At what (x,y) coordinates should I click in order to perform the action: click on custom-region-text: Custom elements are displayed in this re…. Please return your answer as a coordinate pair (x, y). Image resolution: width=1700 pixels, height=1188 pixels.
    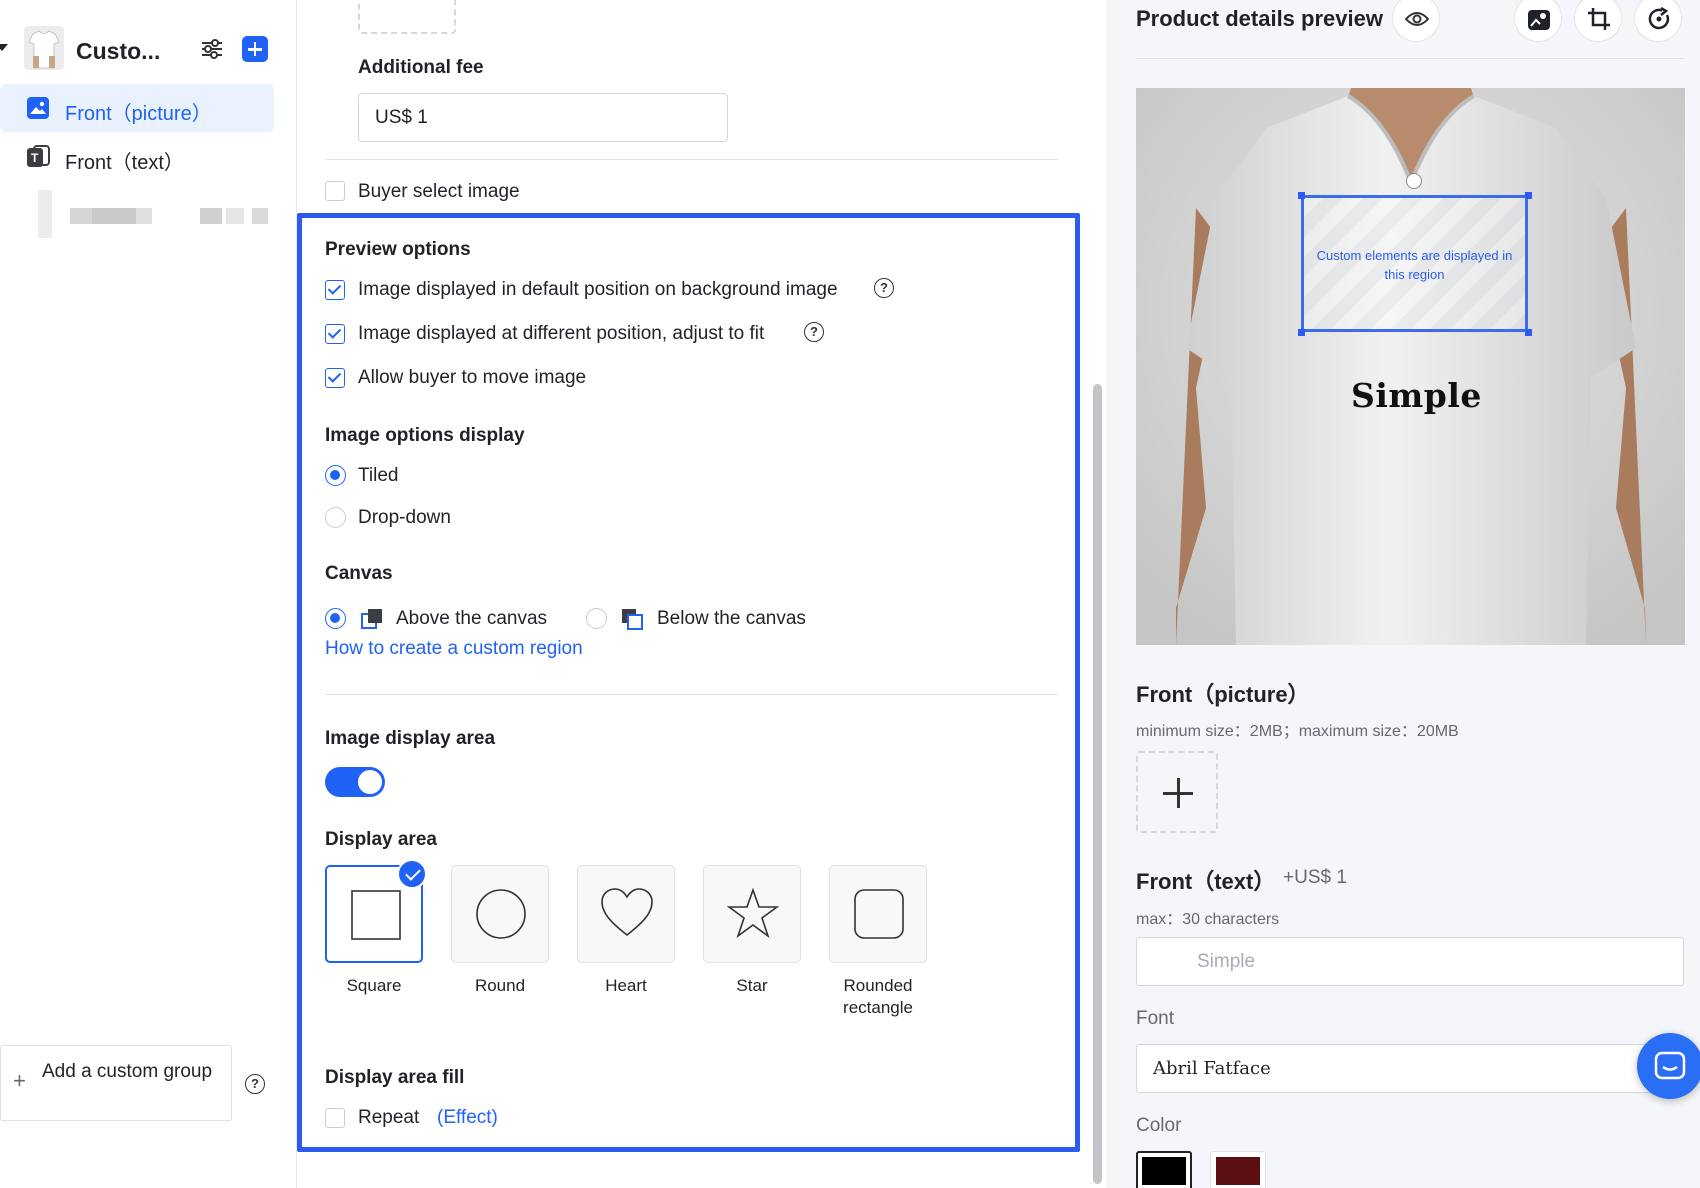
    Looking at the image, I should click on (1414, 265).